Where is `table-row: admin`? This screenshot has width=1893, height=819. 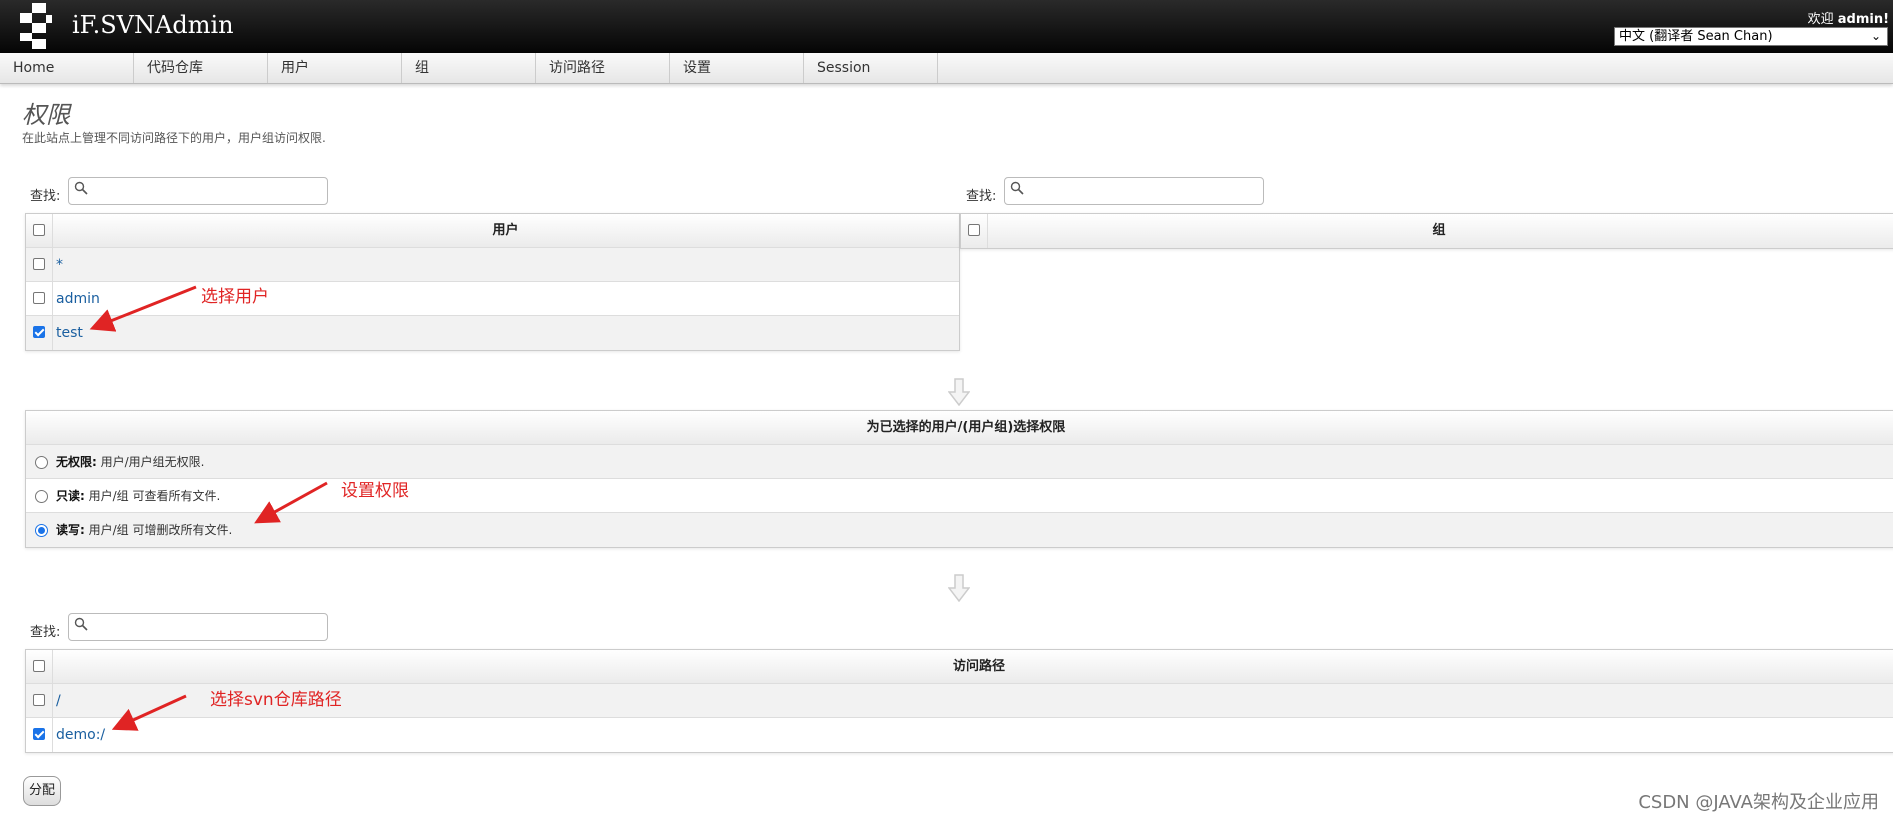 table-row: admin is located at coordinates (492, 299).